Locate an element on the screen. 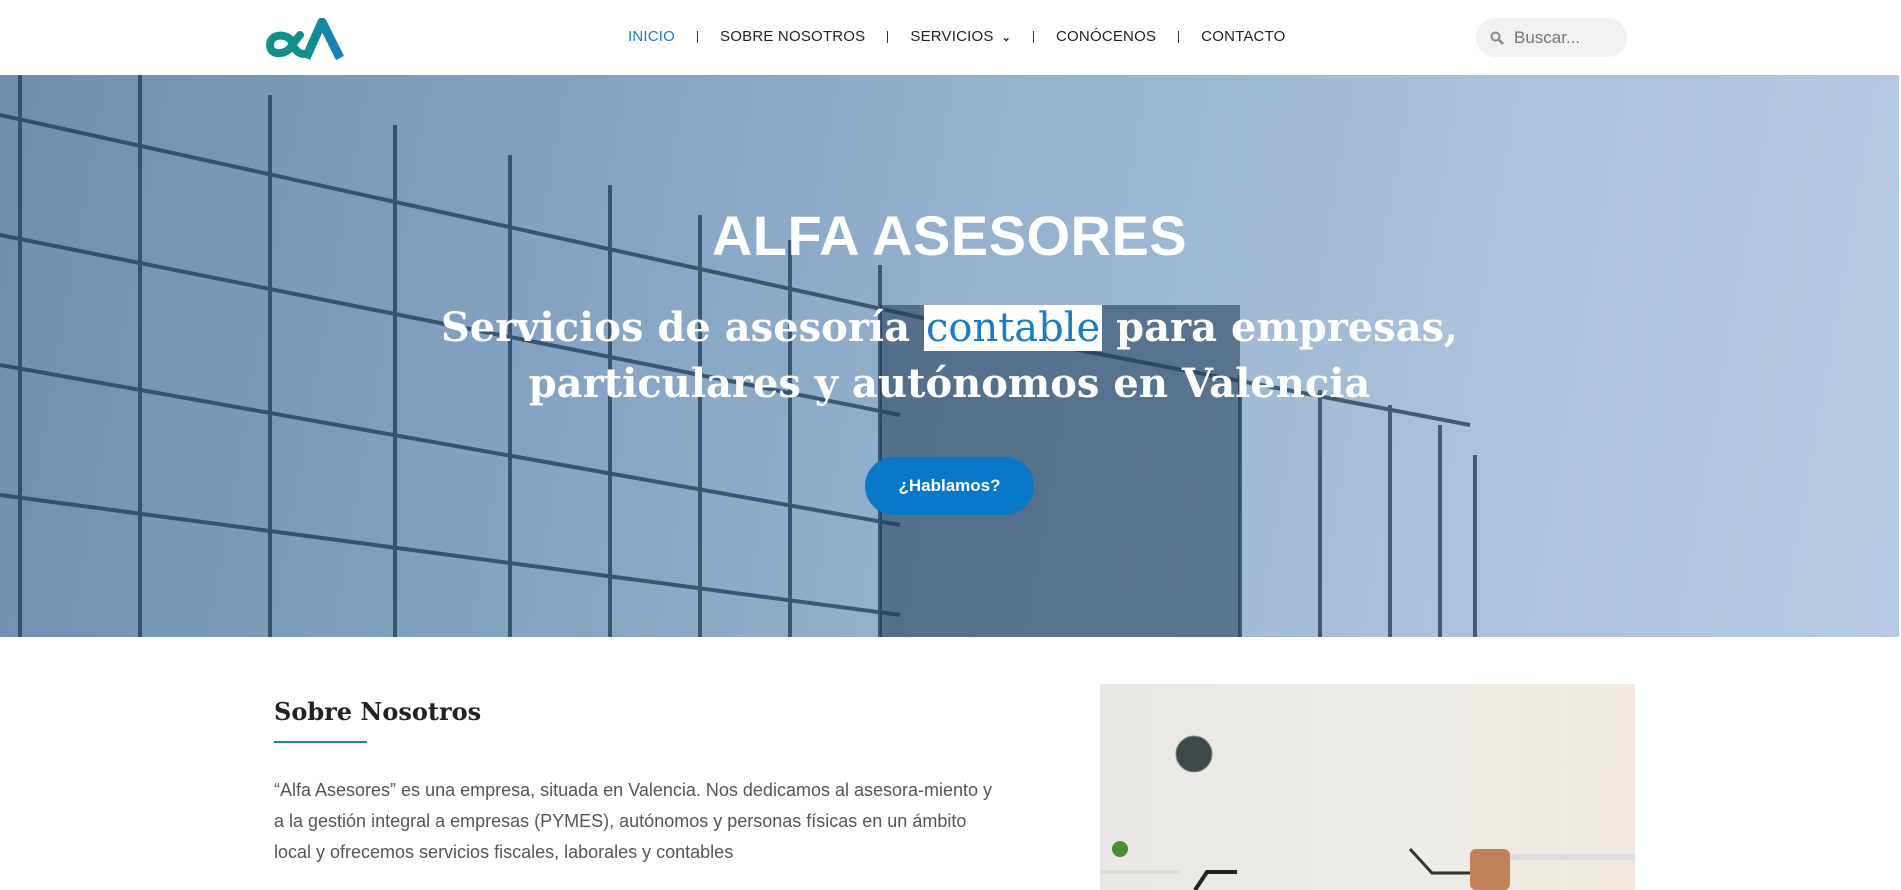  office-image is located at coordinates (1367, 787).